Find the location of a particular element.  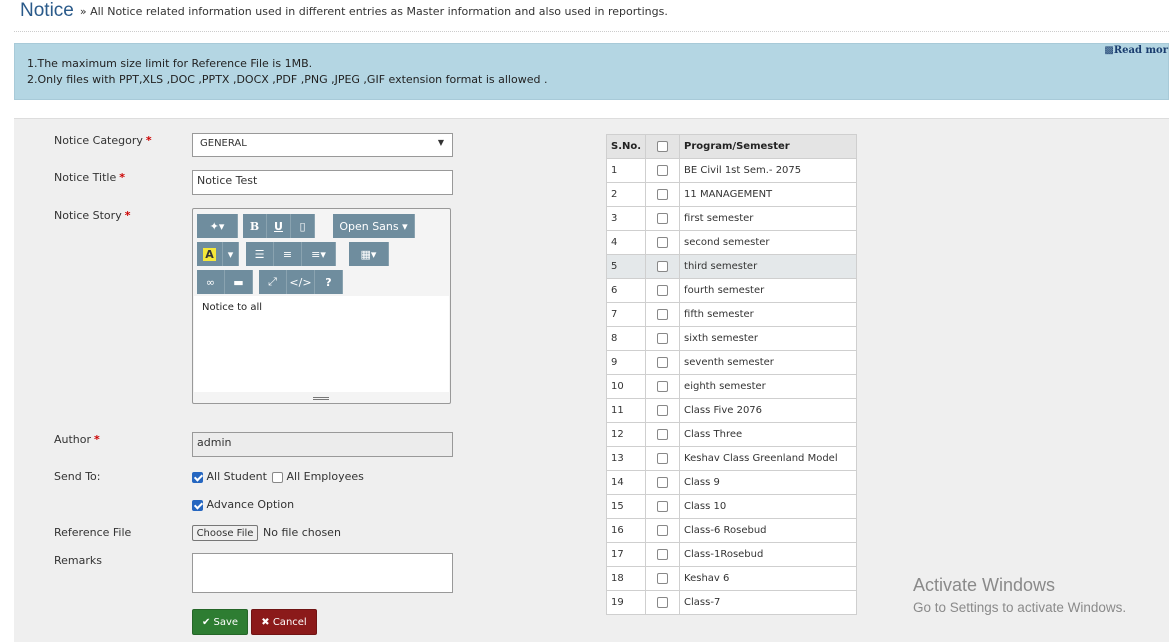

table-row: 5 third semester is located at coordinates (731, 266).